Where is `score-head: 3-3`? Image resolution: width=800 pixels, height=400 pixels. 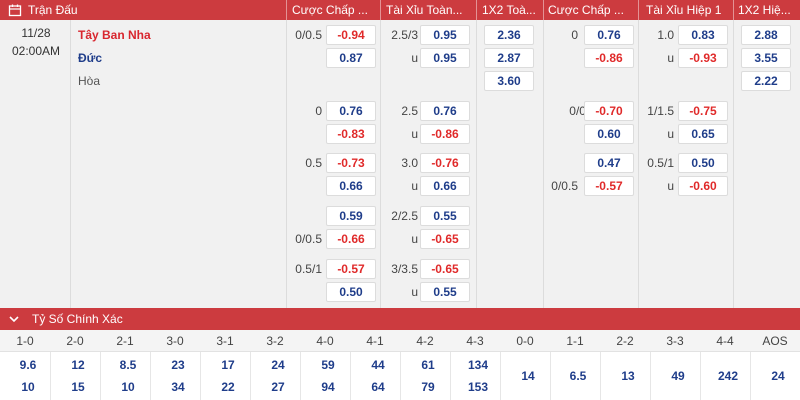
score-head: 3-3 is located at coordinates (675, 341).